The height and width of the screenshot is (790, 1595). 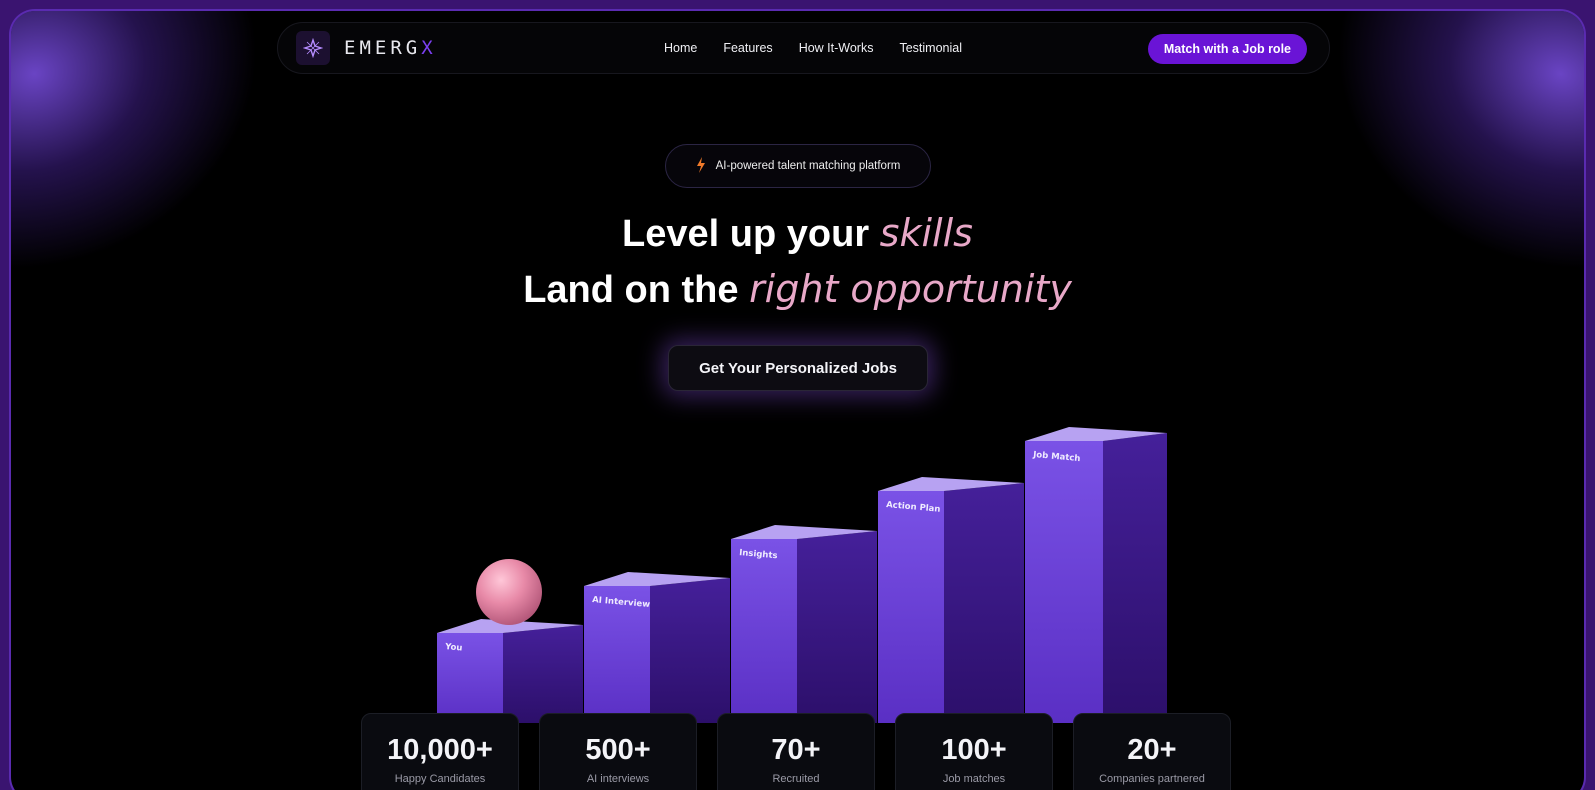 What do you see at coordinates (618, 779) in the screenshot?
I see `stat-label: AI interviews` at bounding box center [618, 779].